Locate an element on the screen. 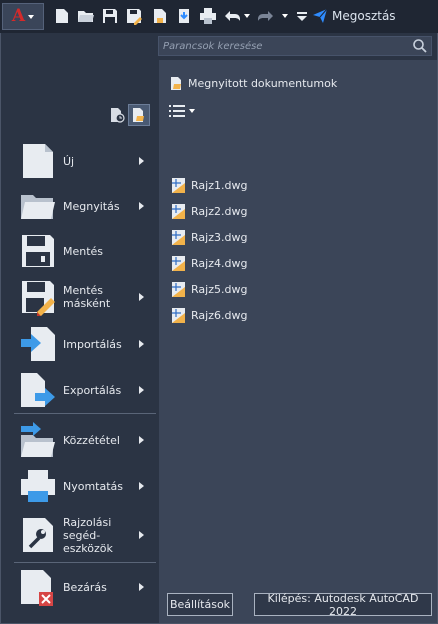  menu-item-label: Bezárás is located at coordinates (85, 587).